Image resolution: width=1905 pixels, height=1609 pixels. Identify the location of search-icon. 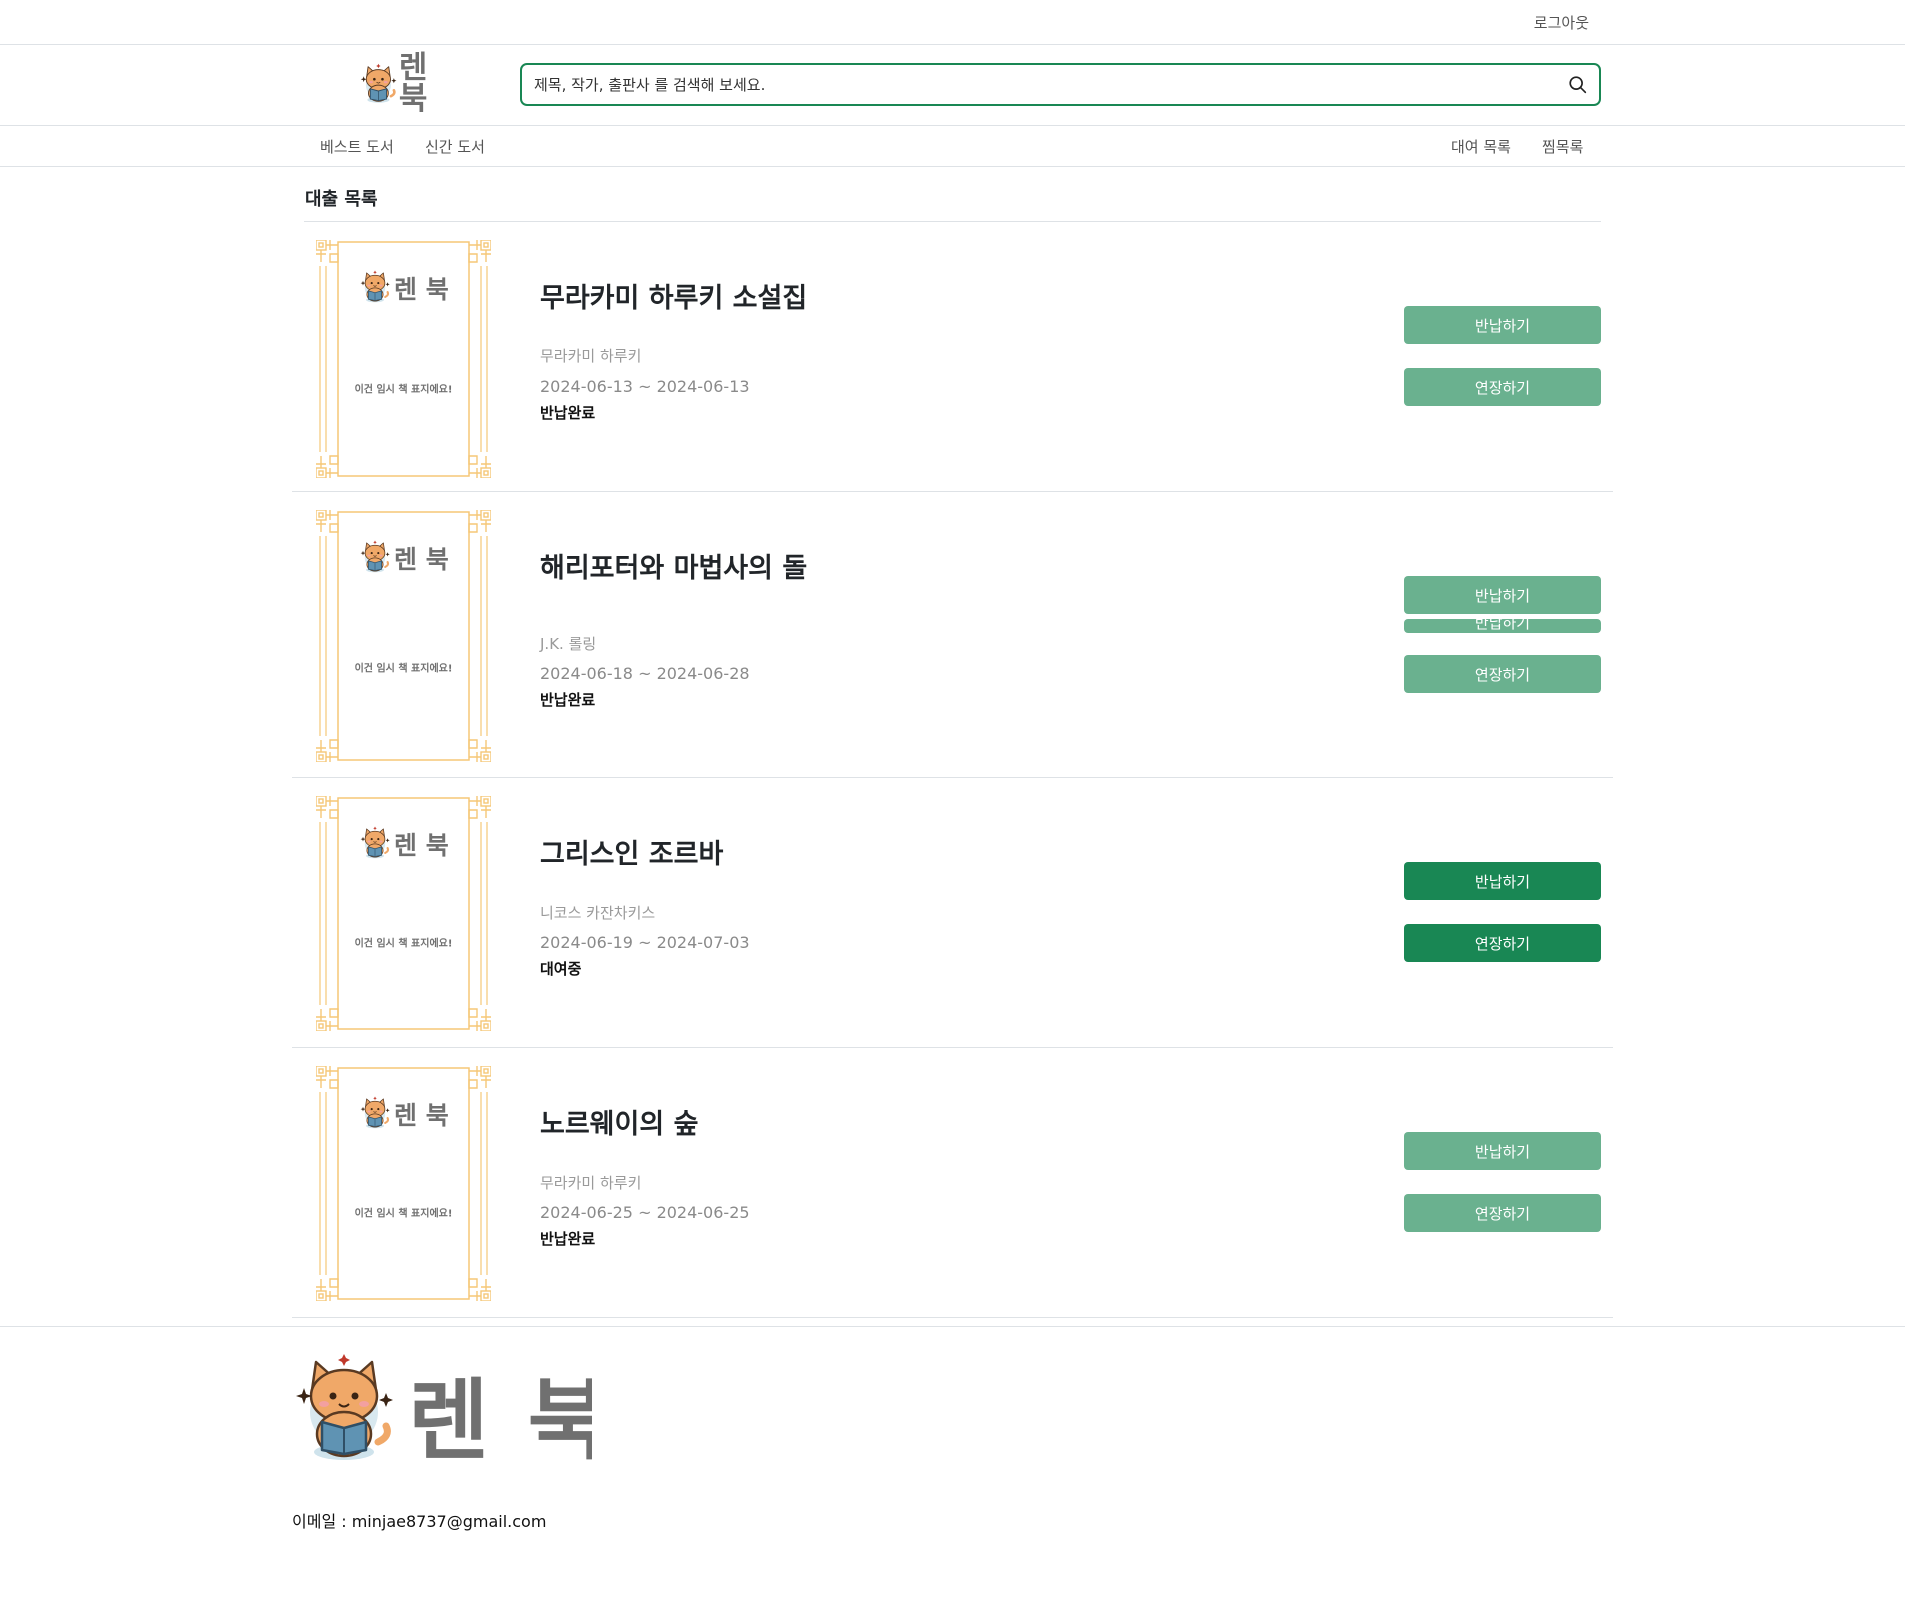
(1578, 85).